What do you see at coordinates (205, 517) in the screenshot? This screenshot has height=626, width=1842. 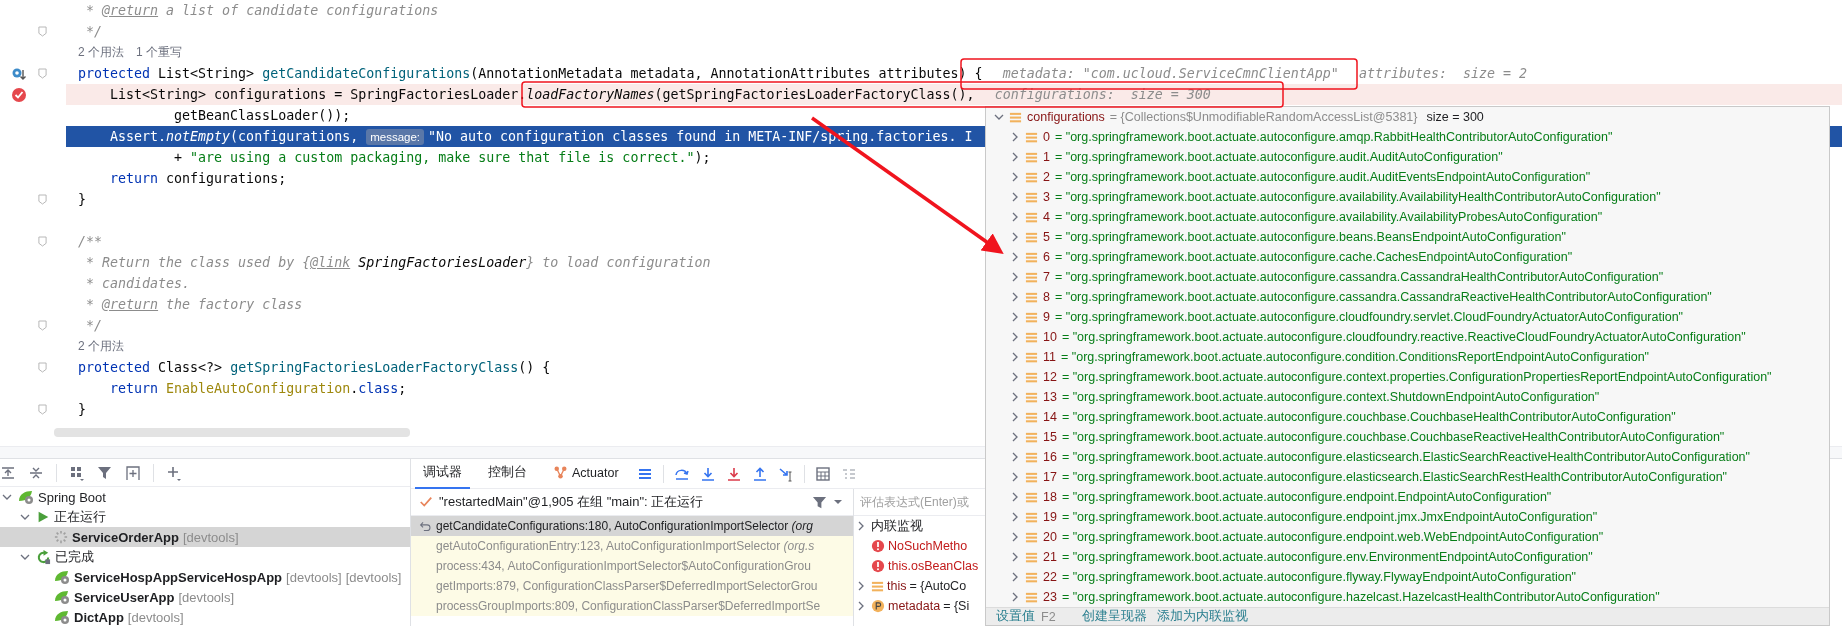 I see `tree-item: 正在运行` at bounding box center [205, 517].